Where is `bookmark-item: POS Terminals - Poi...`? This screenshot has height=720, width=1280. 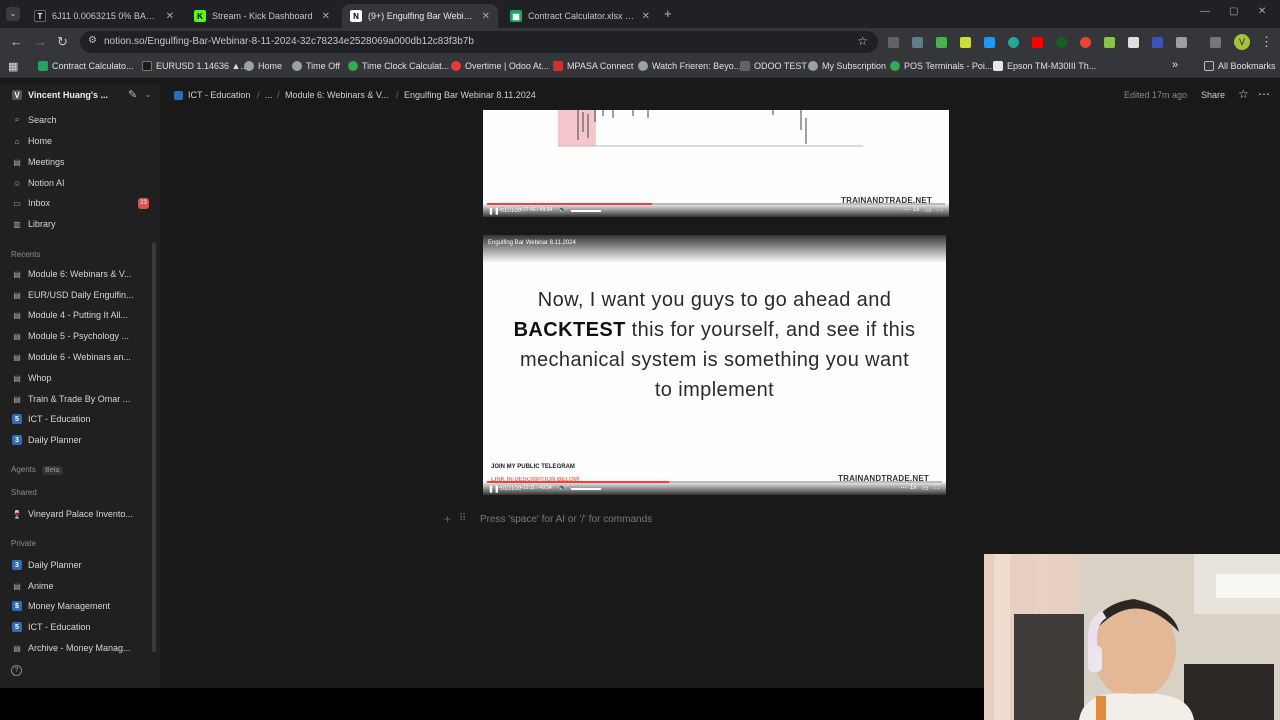
bookmark-item: POS Terminals - Poi... is located at coordinates (941, 66).